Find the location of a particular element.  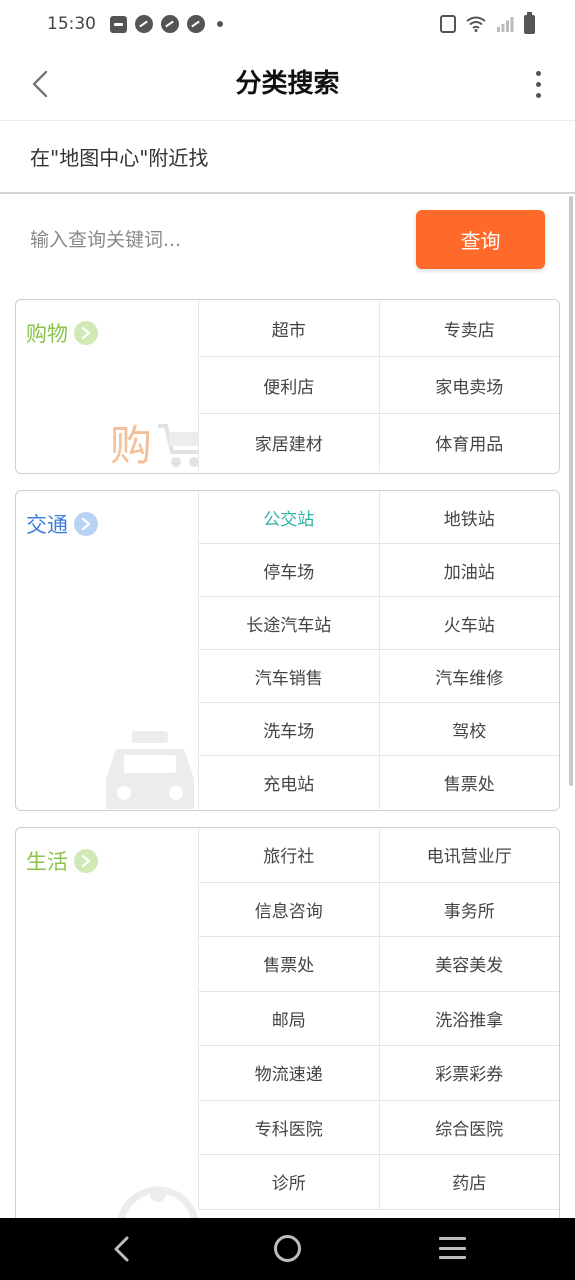

category-title-transport: 交通 is located at coordinates (62, 524).